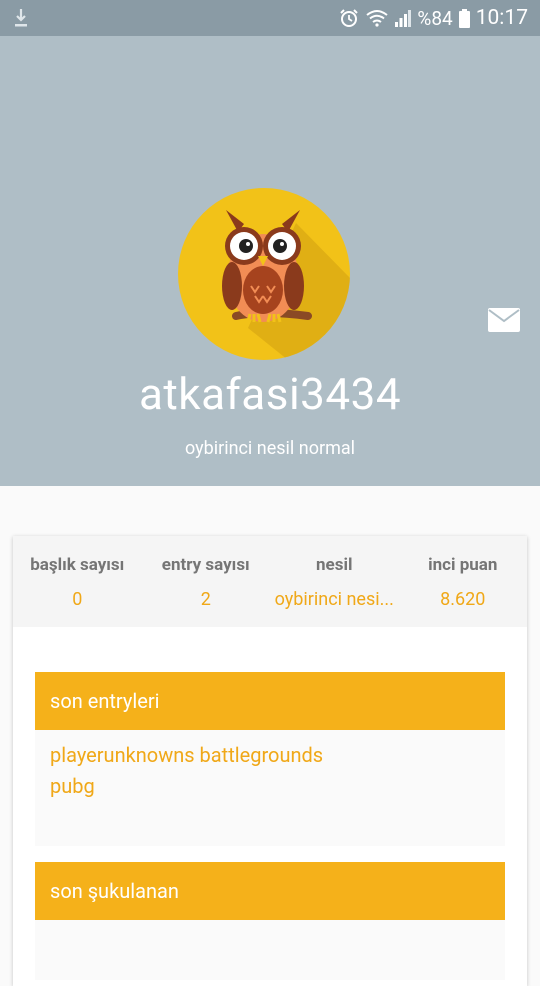 Image resolution: width=540 pixels, height=986 pixels. What do you see at coordinates (77, 599) in the screenshot?
I see `stat-value: 0` at bounding box center [77, 599].